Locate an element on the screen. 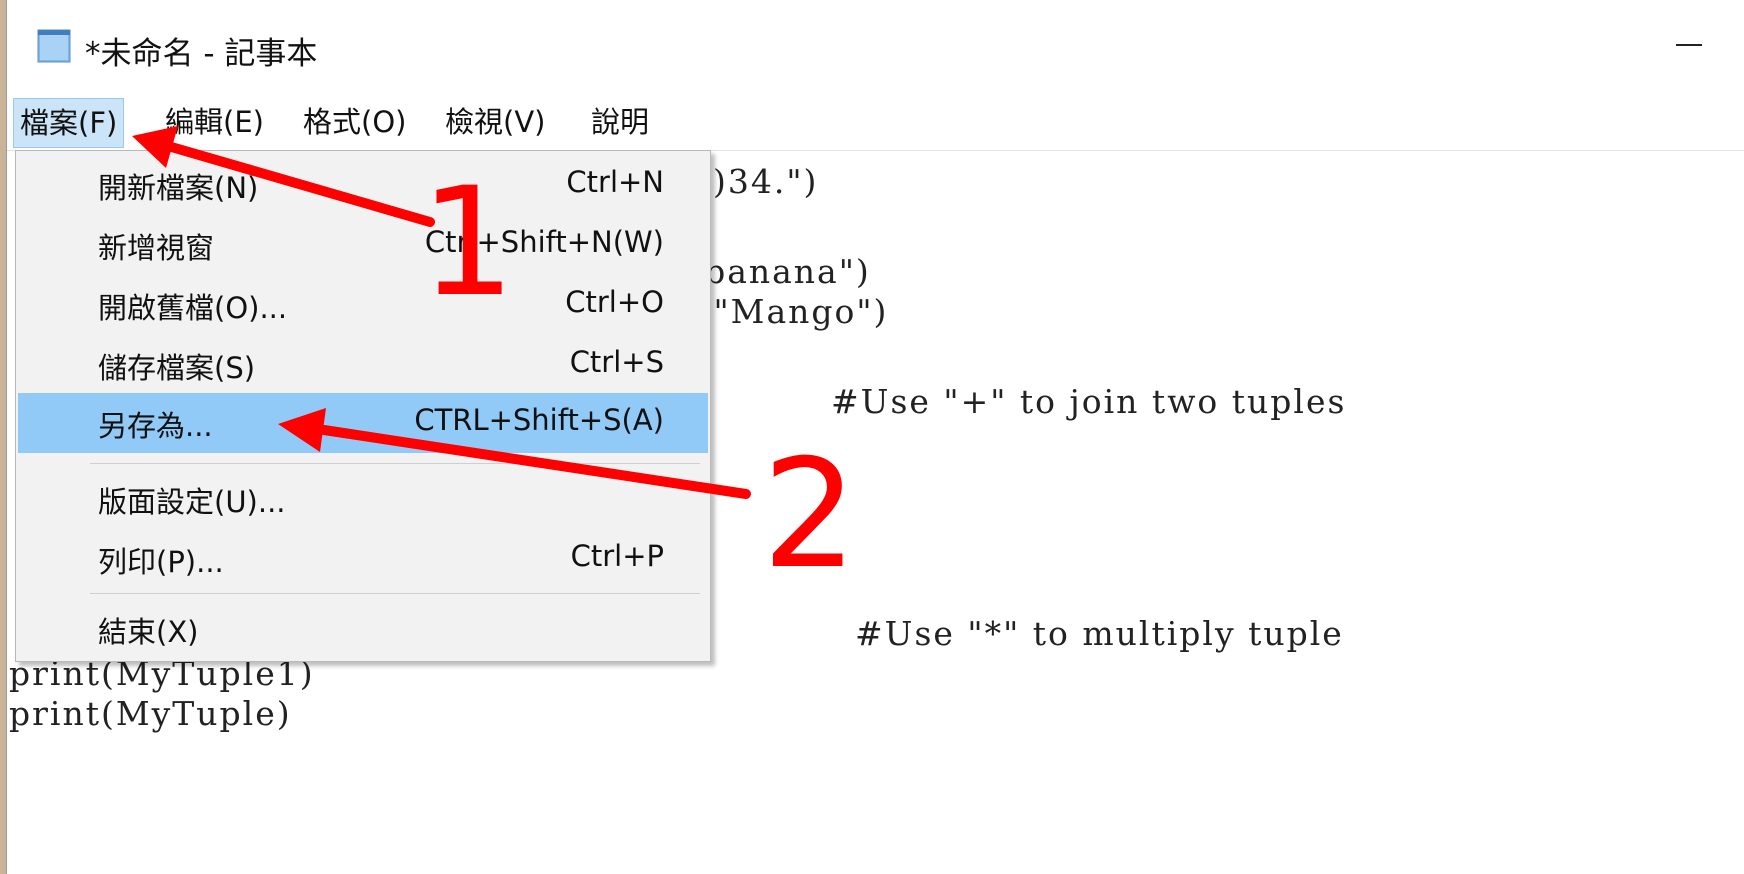  code-line: print(MyTuple) is located at coordinates (150, 713).